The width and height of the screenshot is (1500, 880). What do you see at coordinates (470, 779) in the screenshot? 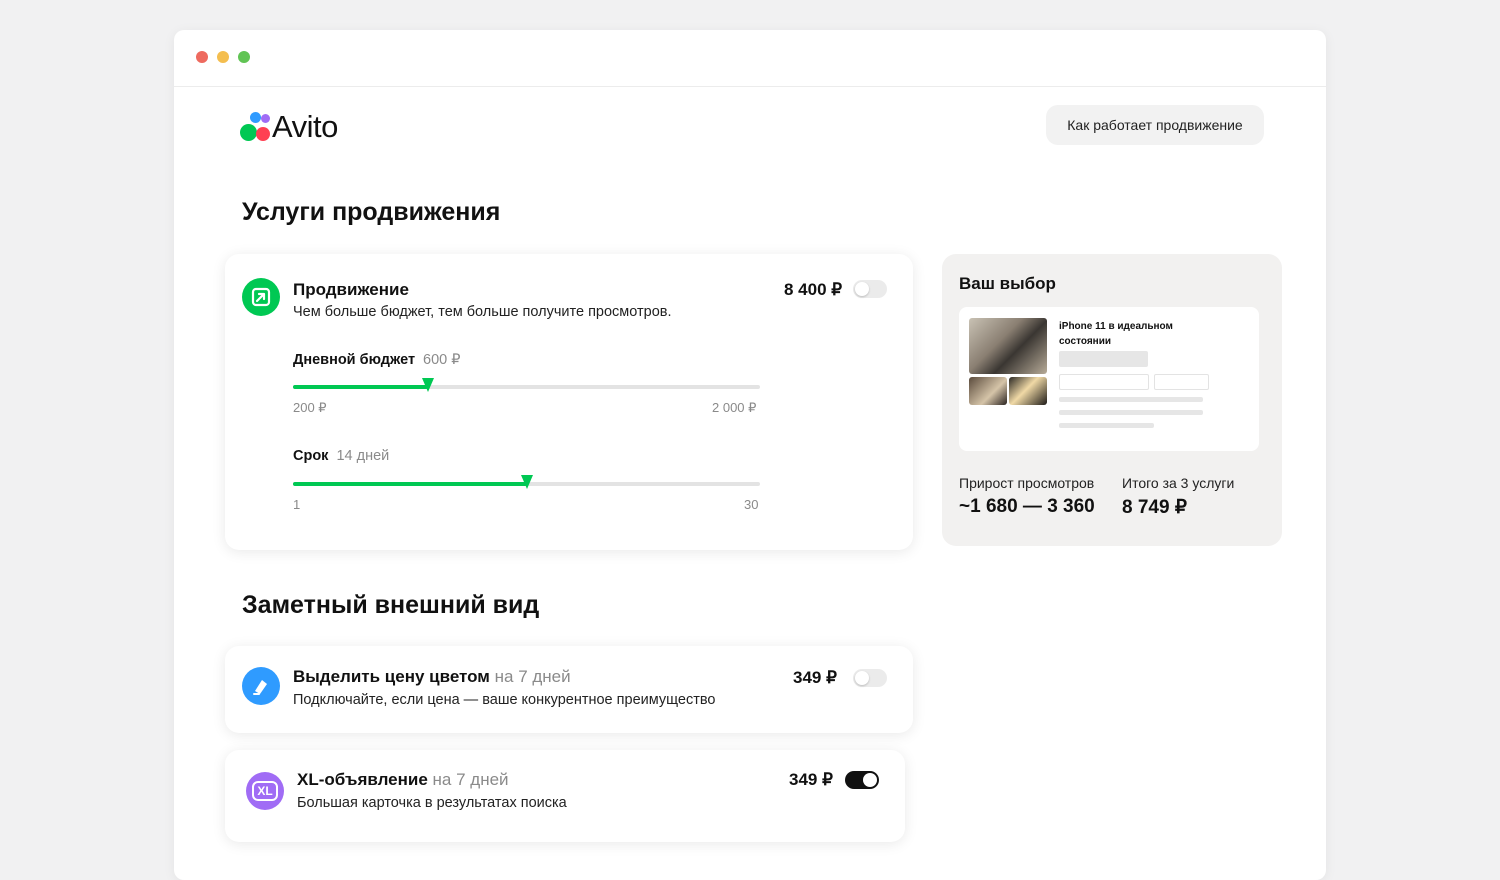
I see `xl-listing-period: на 7 дней` at bounding box center [470, 779].